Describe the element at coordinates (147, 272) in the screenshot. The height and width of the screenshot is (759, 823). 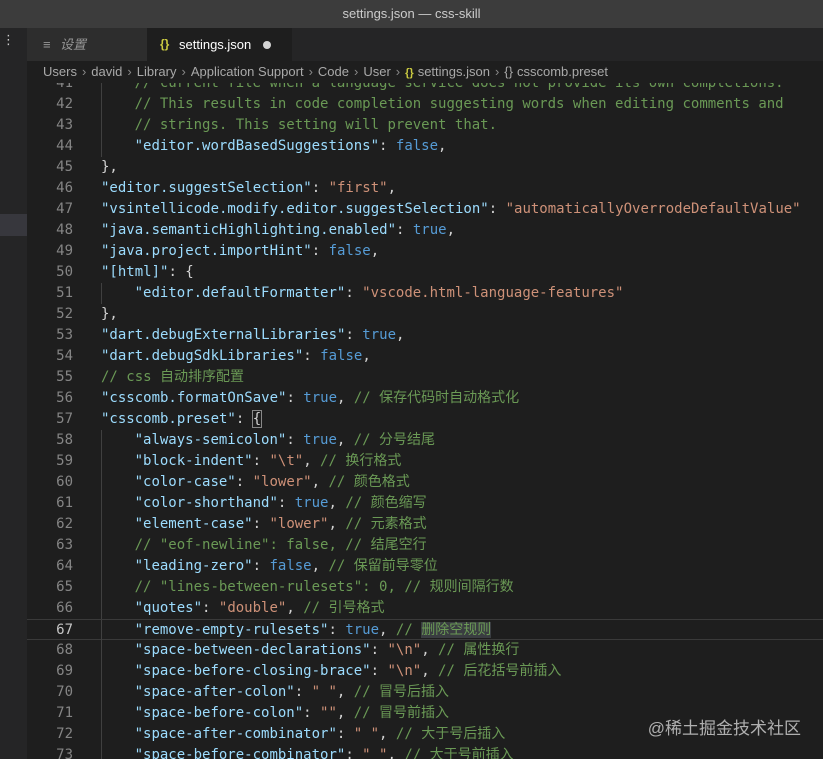
I see `code-text: "[html]": {` at that location.